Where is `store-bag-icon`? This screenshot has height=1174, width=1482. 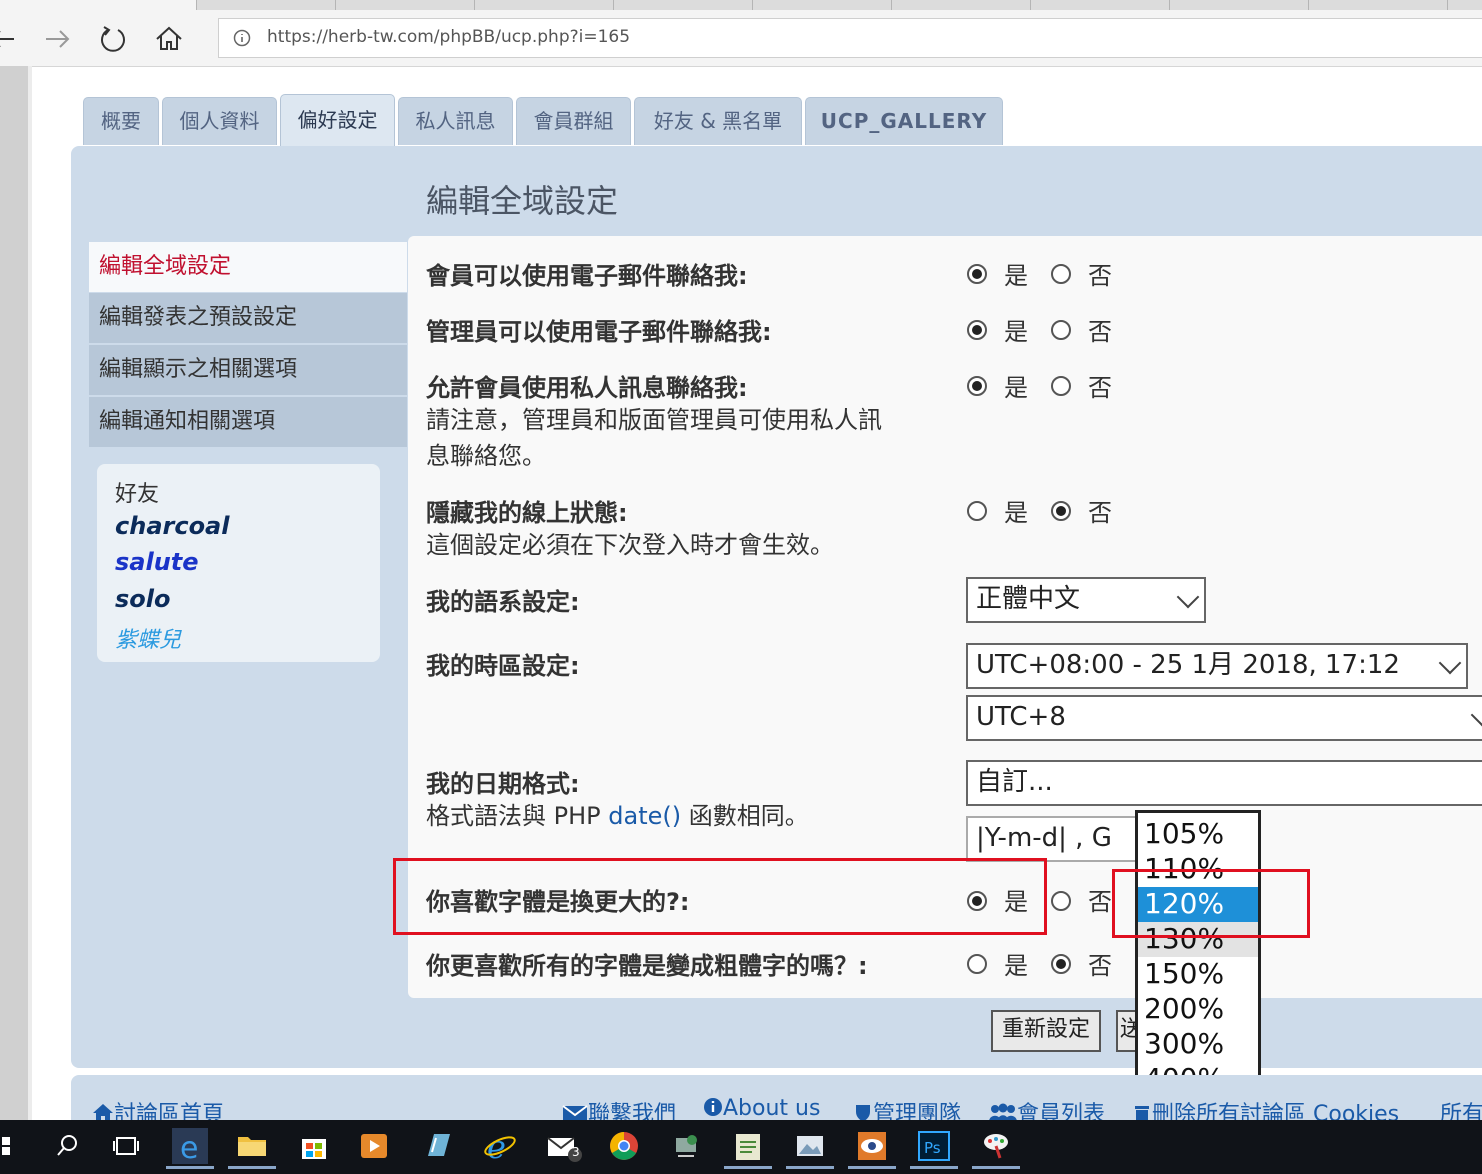
store-bag-icon is located at coordinates (314, 1149).